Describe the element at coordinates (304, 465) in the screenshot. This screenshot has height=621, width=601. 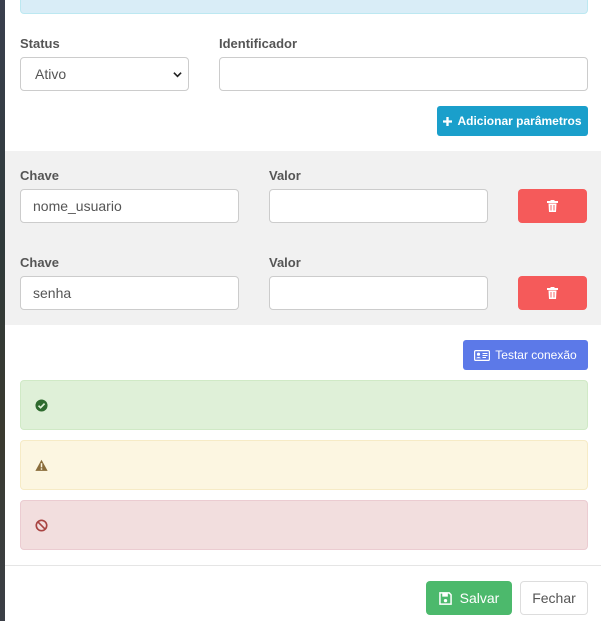
I see `warning-alert` at that location.